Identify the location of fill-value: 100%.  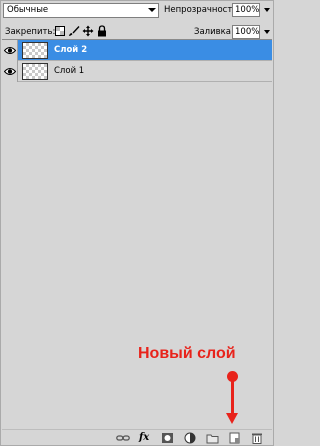
(247, 32).